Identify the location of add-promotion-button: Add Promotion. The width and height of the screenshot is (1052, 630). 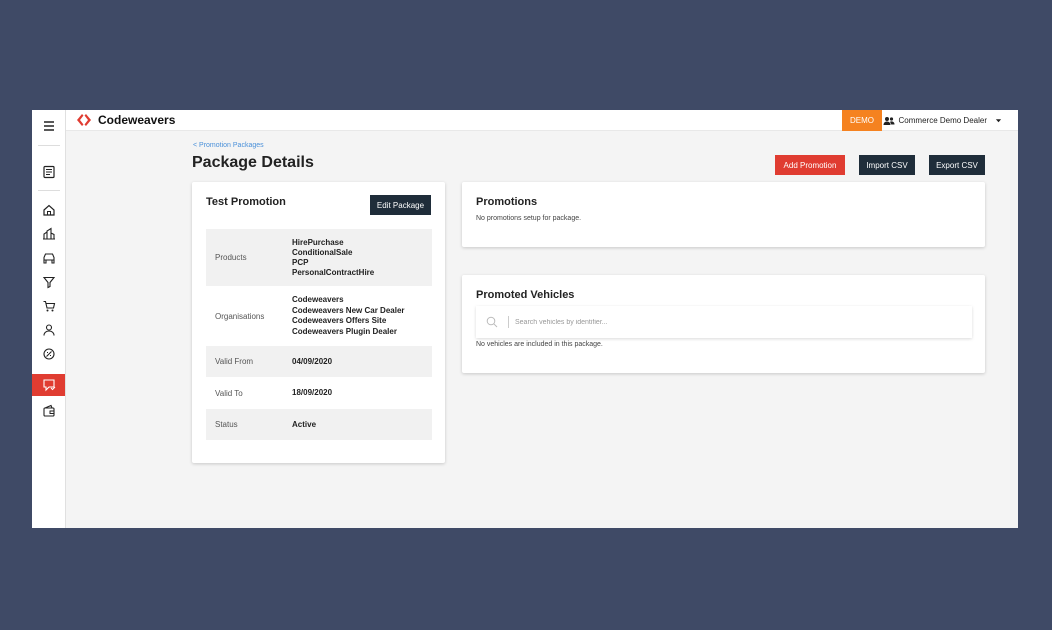
(810, 165).